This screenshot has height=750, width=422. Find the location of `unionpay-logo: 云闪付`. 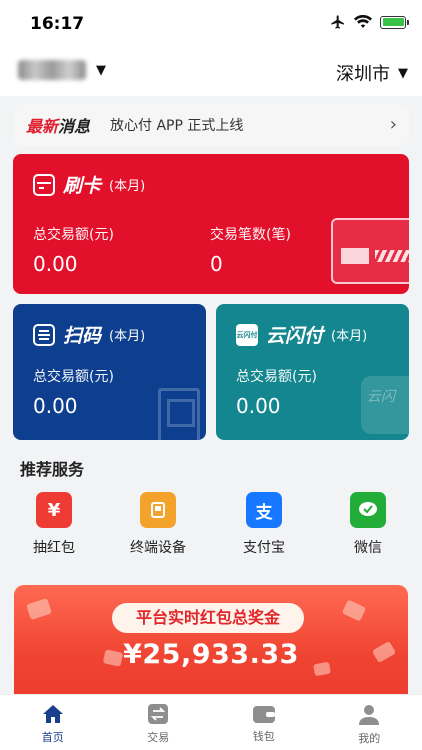

unionpay-logo: 云闪付 is located at coordinates (247, 334).